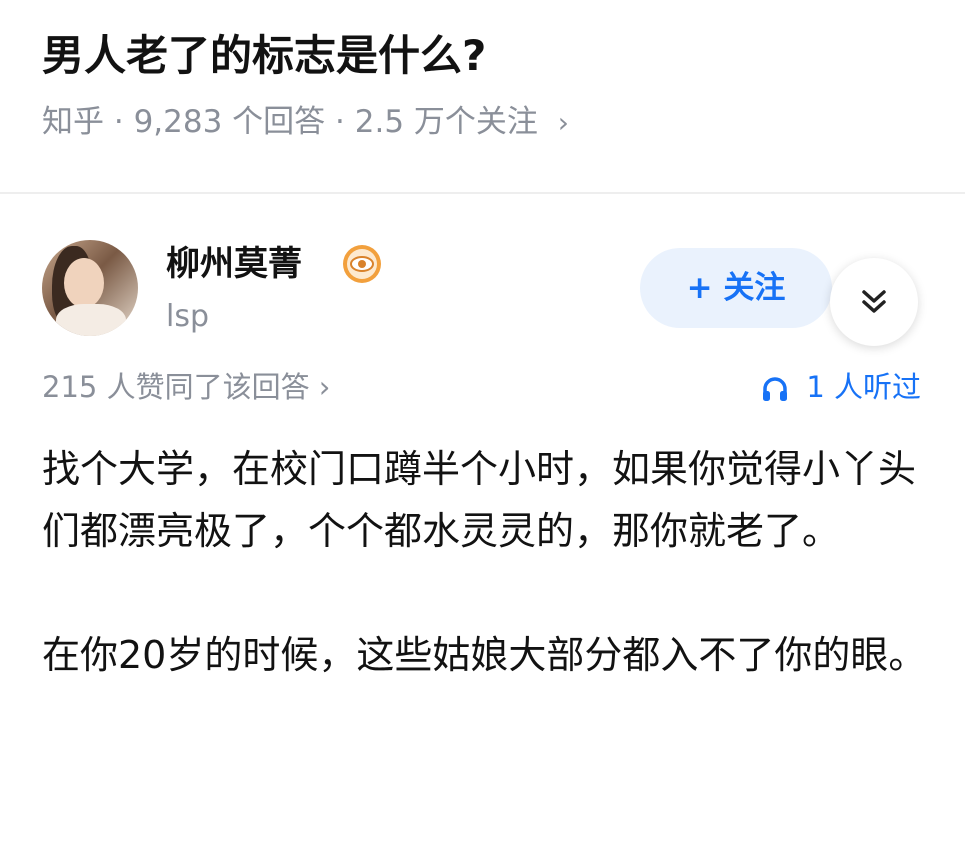  Describe the element at coordinates (73, 122) in the screenshot. I see `source-label: 知乎` at that location.